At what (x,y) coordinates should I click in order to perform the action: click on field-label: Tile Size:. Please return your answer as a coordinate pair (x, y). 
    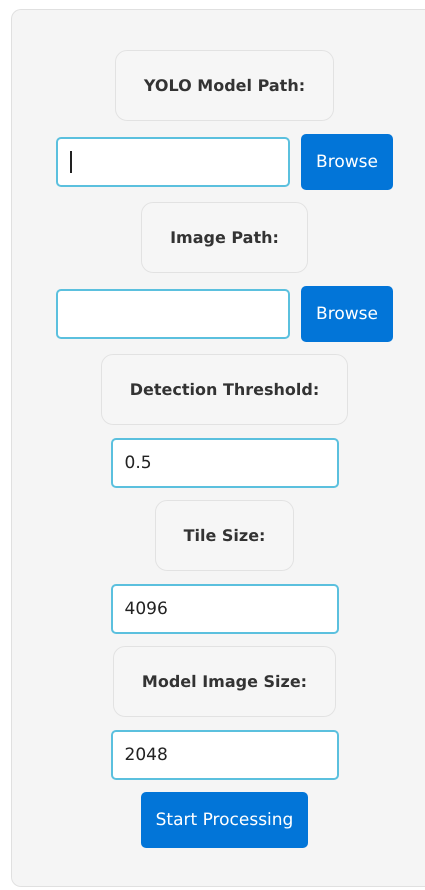
    Looking at the image, I should click on (224, 535).